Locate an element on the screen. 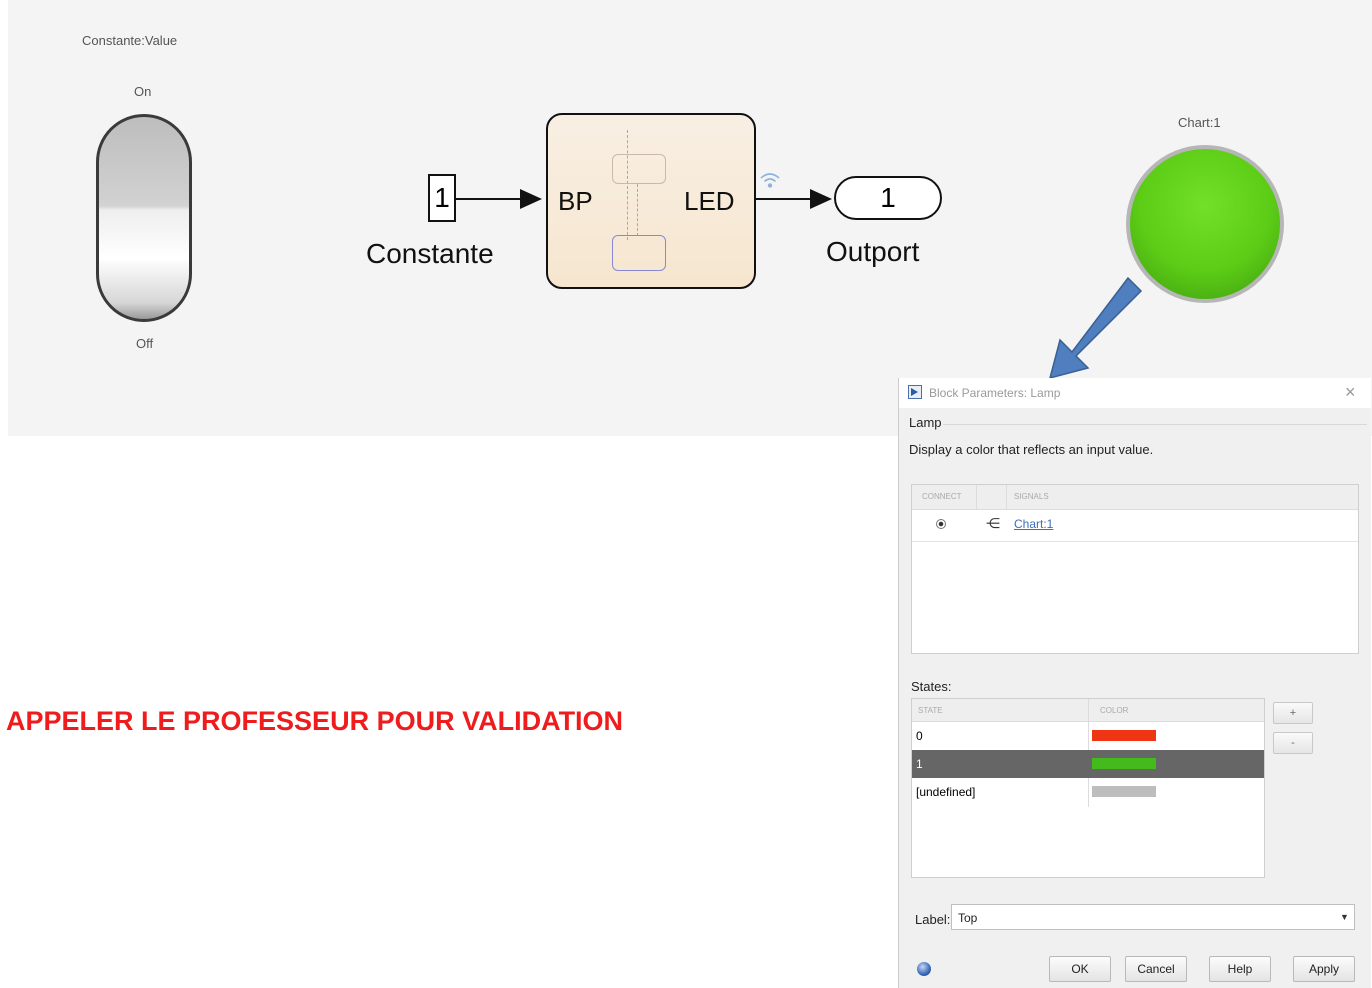  states-table: STATE COLOR 0 1 [undefined] is located at coordinates (1088, 788).